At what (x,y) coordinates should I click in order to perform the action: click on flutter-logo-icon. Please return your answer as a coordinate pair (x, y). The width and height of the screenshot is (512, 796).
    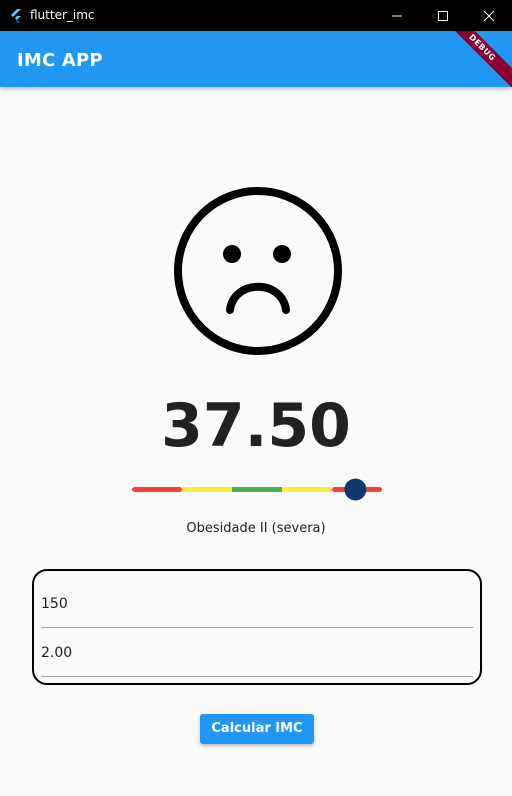
    Looking at the image, I should click on (16, 17).